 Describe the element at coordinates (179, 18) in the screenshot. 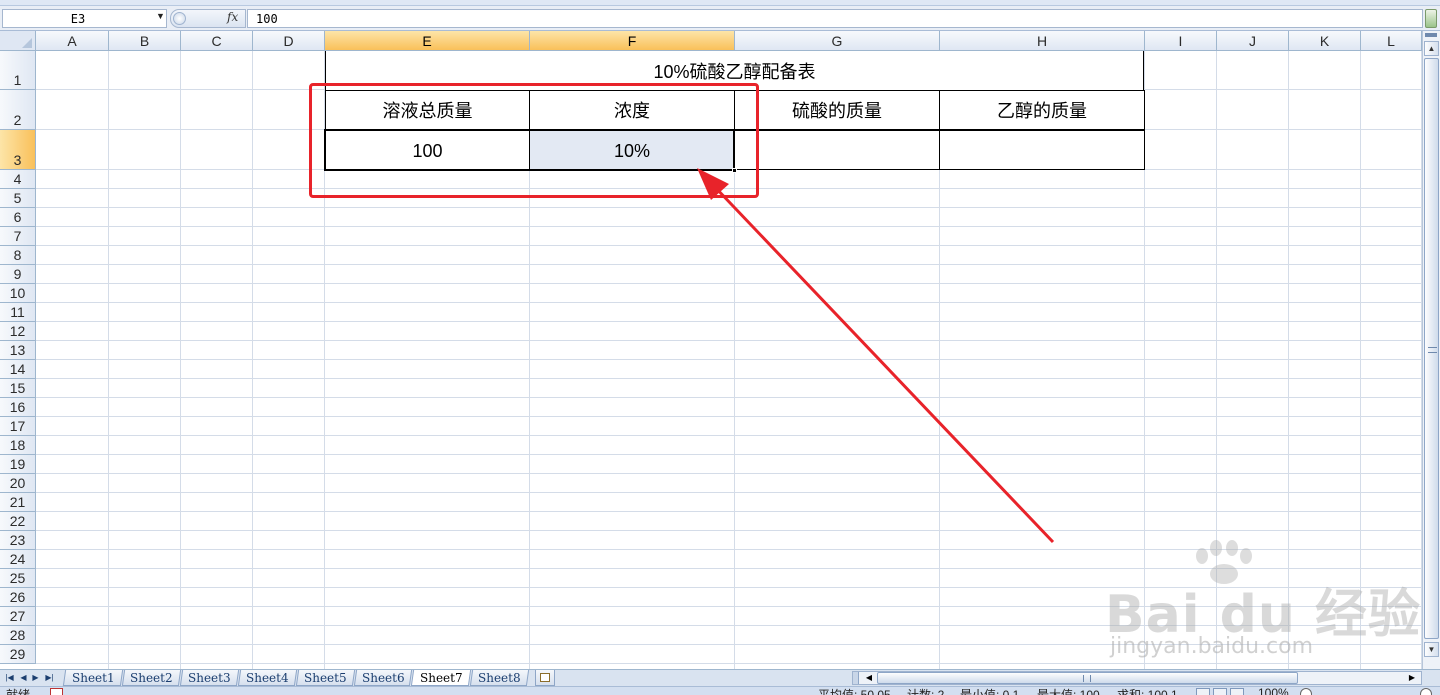

I see `expand-formula-handle-icon` at that location.